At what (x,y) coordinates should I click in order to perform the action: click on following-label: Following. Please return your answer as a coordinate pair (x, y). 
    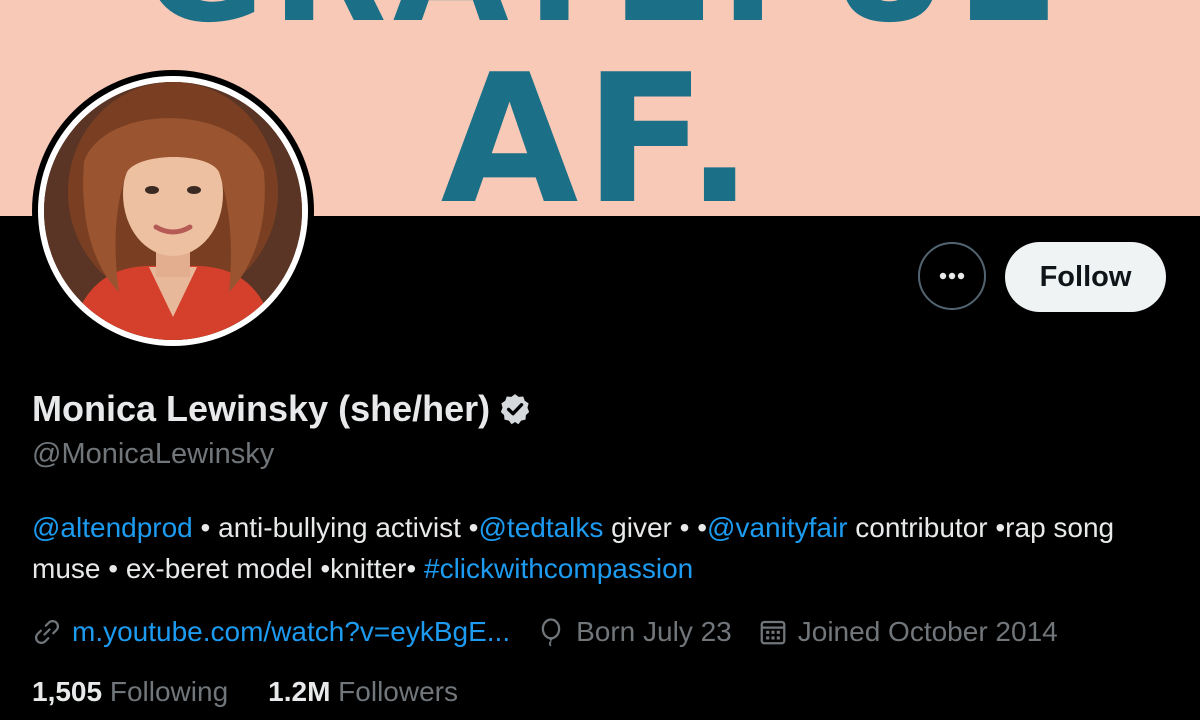
    Looking at the image, I should click on (169, 691).